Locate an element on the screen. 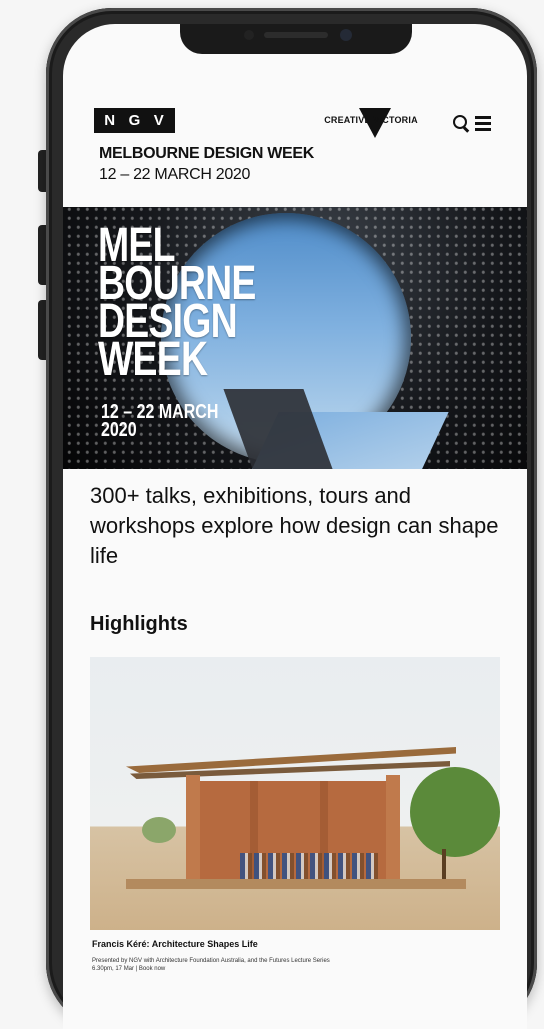  hamburger-menu-icon is located at coordinates (483, 124).